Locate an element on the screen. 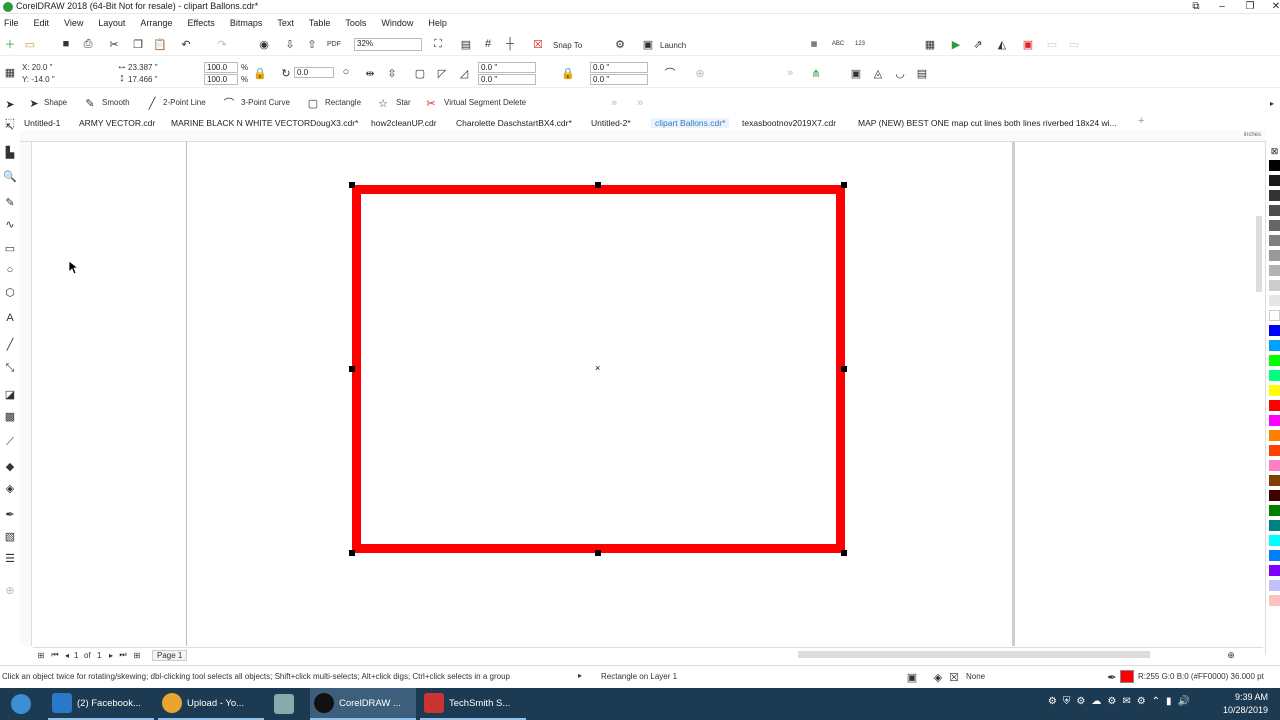  to-back-icon: ◬ is located at coordinates (878, 73).